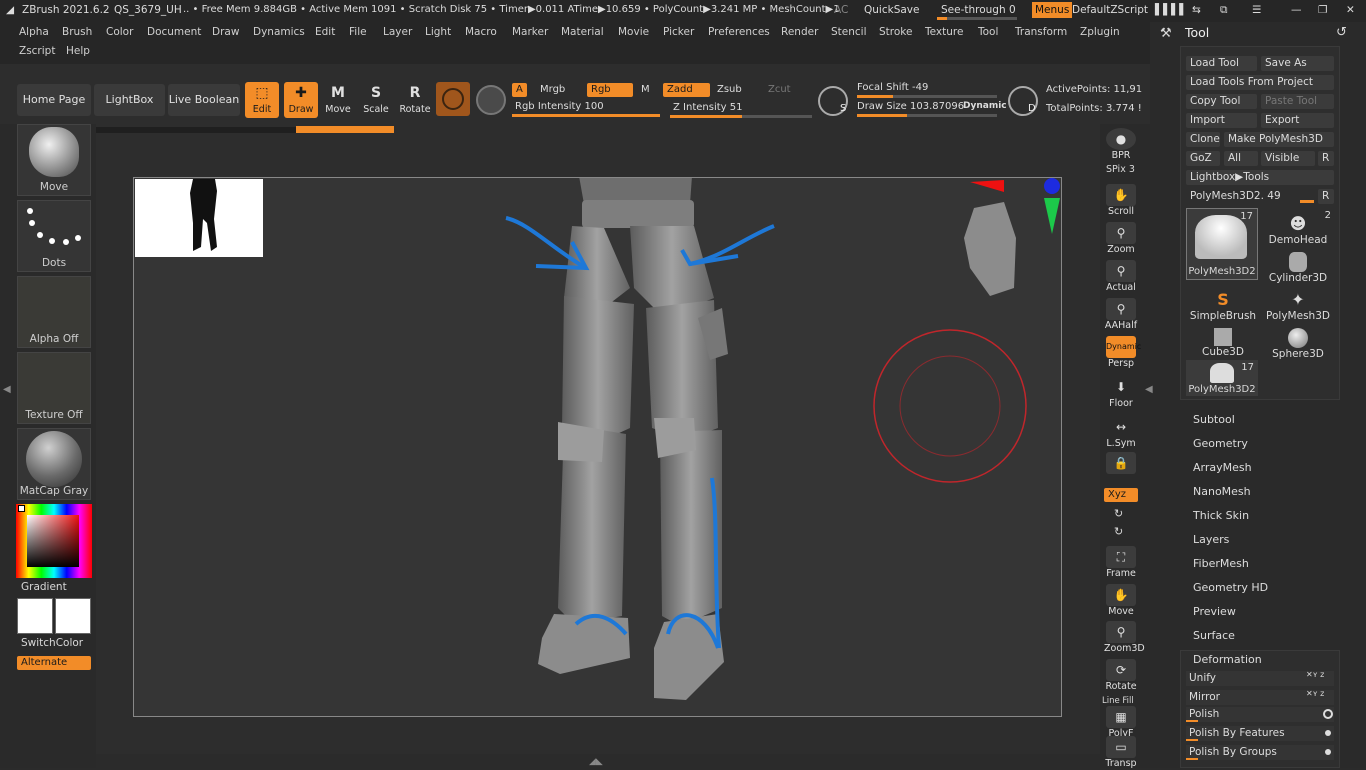  What do you see at coordinates (7, 389) in the screenshot?
I see `left-collapse-arrow-icon: ◀` at bounding box center [7, 389].